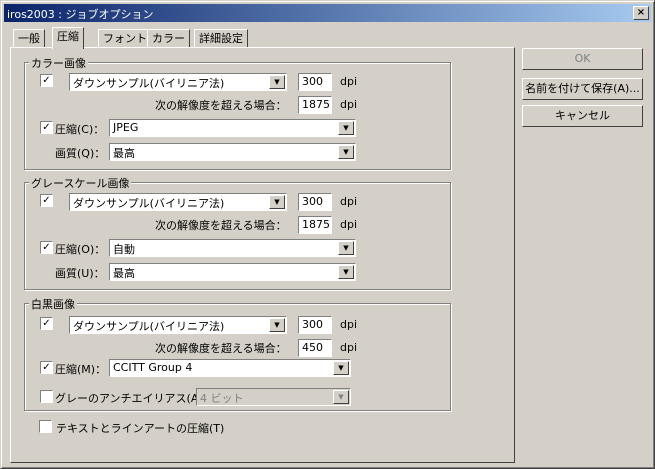 This screenshot has width=655, height=469. Describe the element at coordinates (126, 127) in the screenshot. I see `select-value: JPEG` at that location.